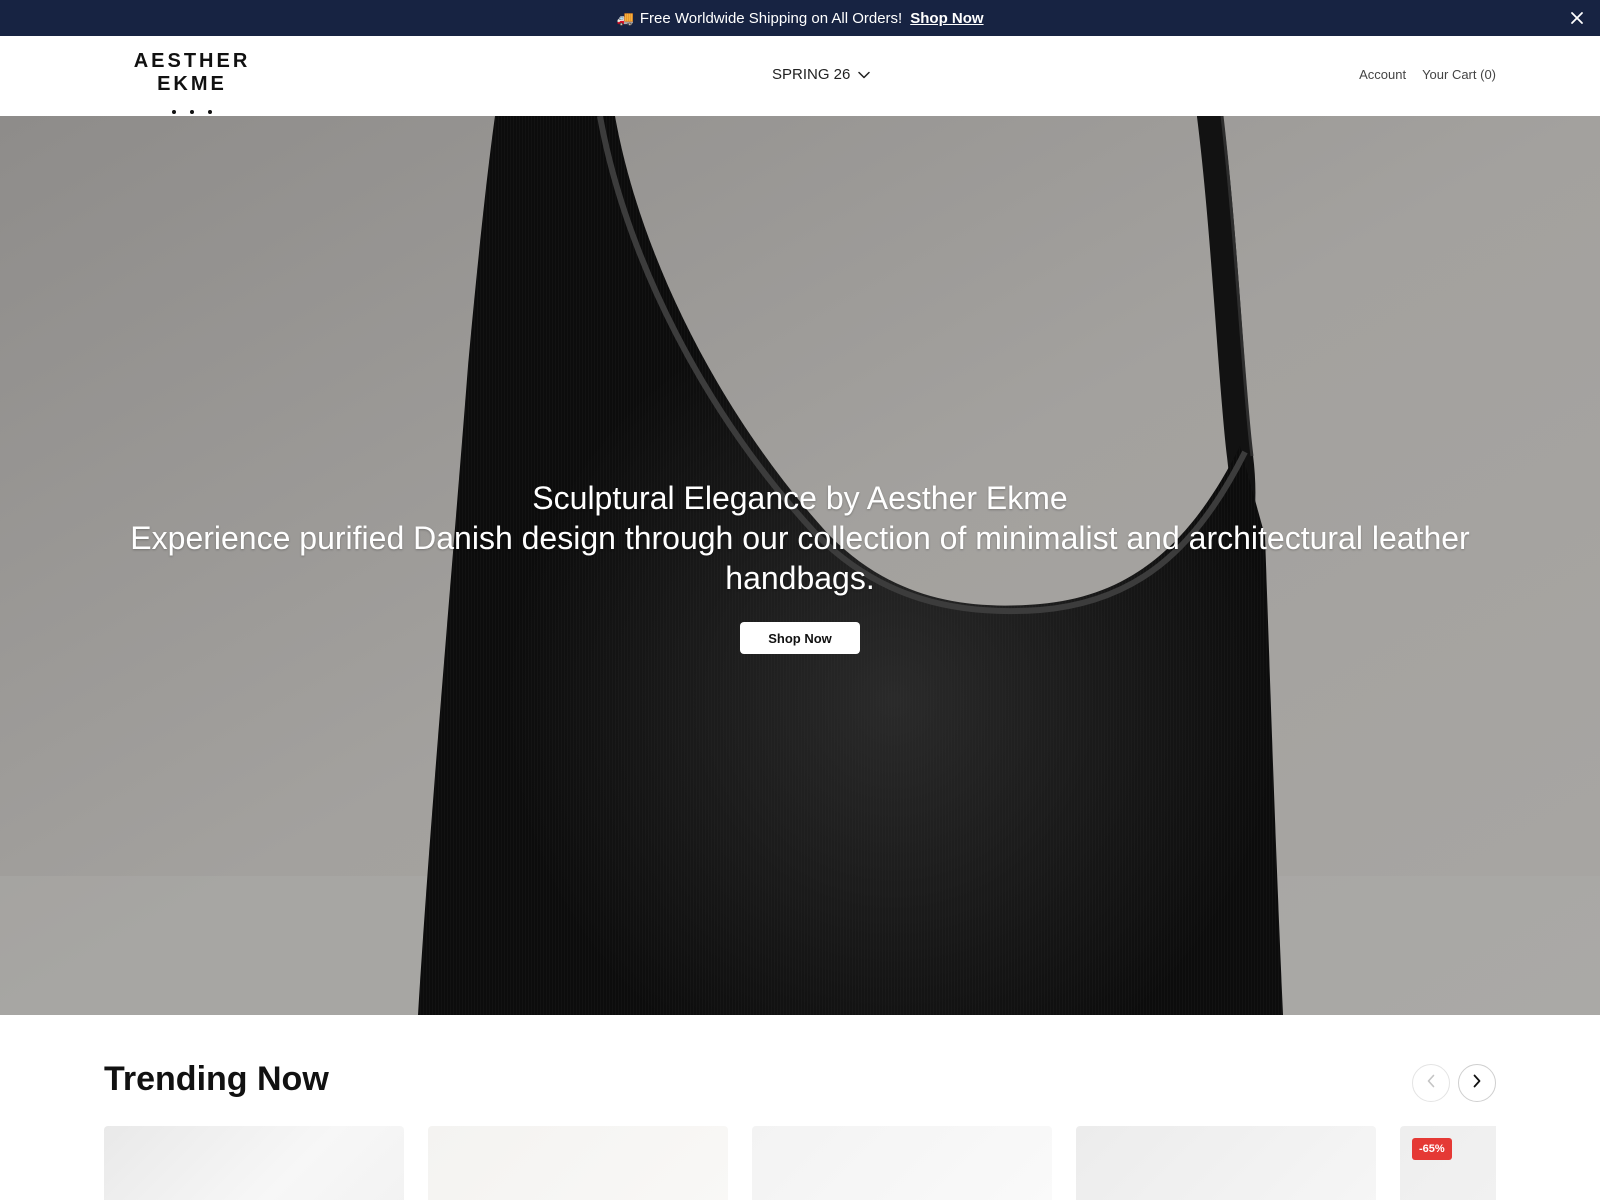  Describe the element at coordinates (864, 74) in the screenshot. I see `chevron-down-icon` at that location.